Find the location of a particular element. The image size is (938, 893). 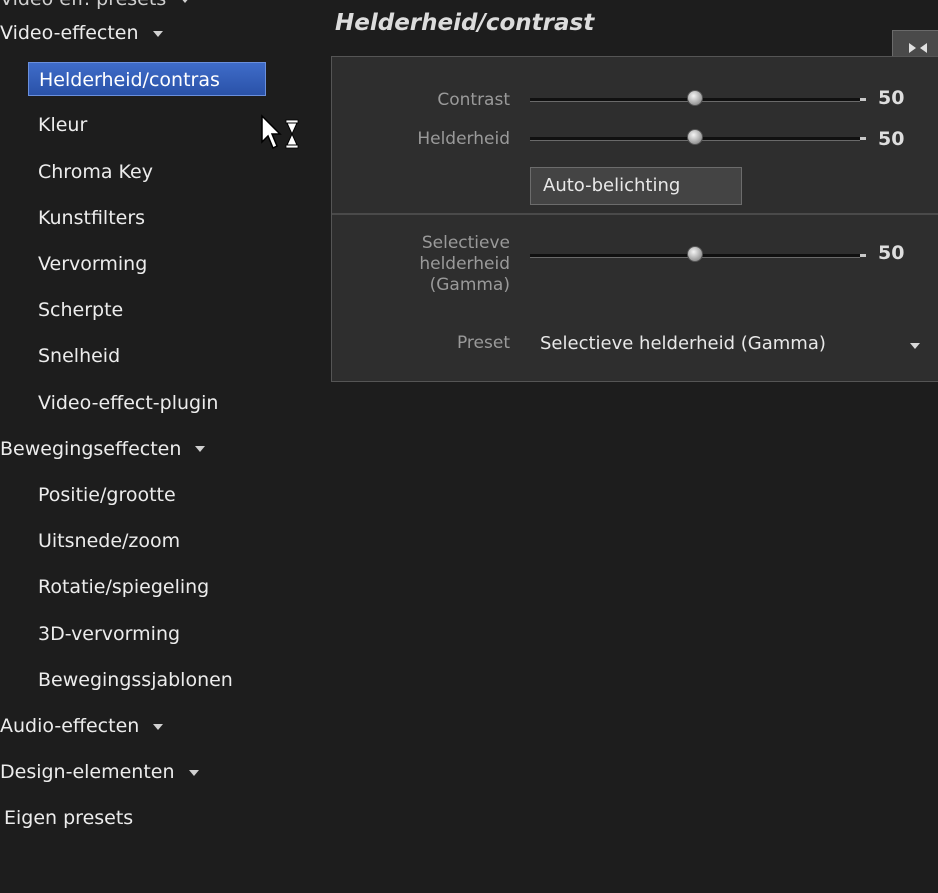

sidebar-item-video-presets: Video eff. presets is located at coordinates (95, 8).